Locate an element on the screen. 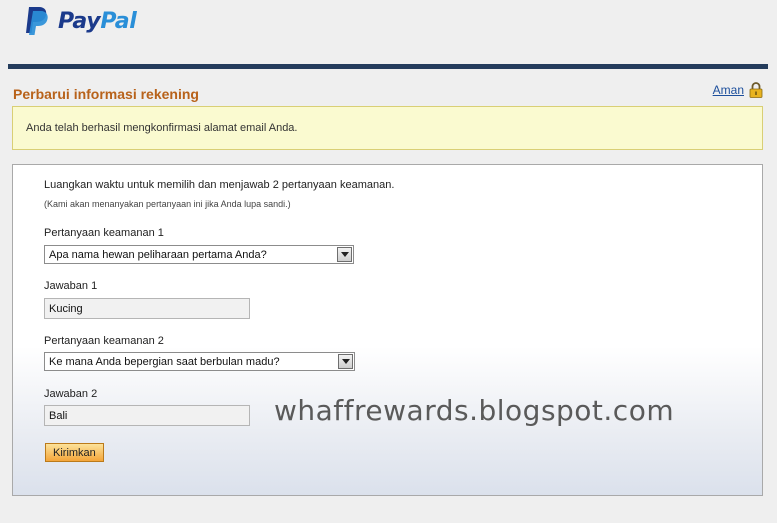 The image size is (777, 523). paypal-logo: PayPal is located at coordinates (80, 21).